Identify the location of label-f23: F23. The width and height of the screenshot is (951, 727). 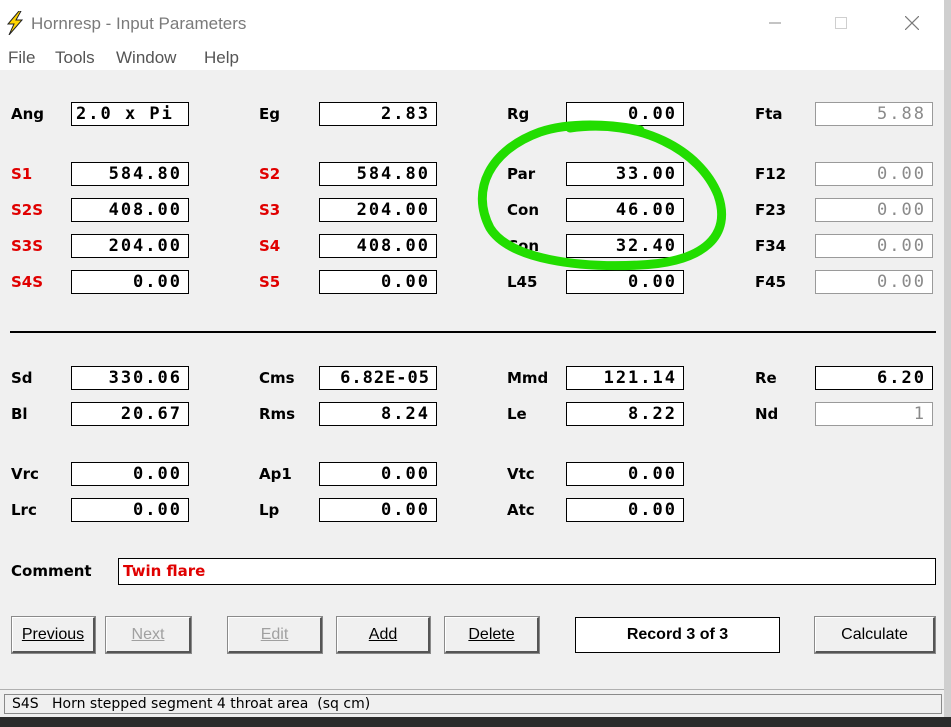
(771, 210).